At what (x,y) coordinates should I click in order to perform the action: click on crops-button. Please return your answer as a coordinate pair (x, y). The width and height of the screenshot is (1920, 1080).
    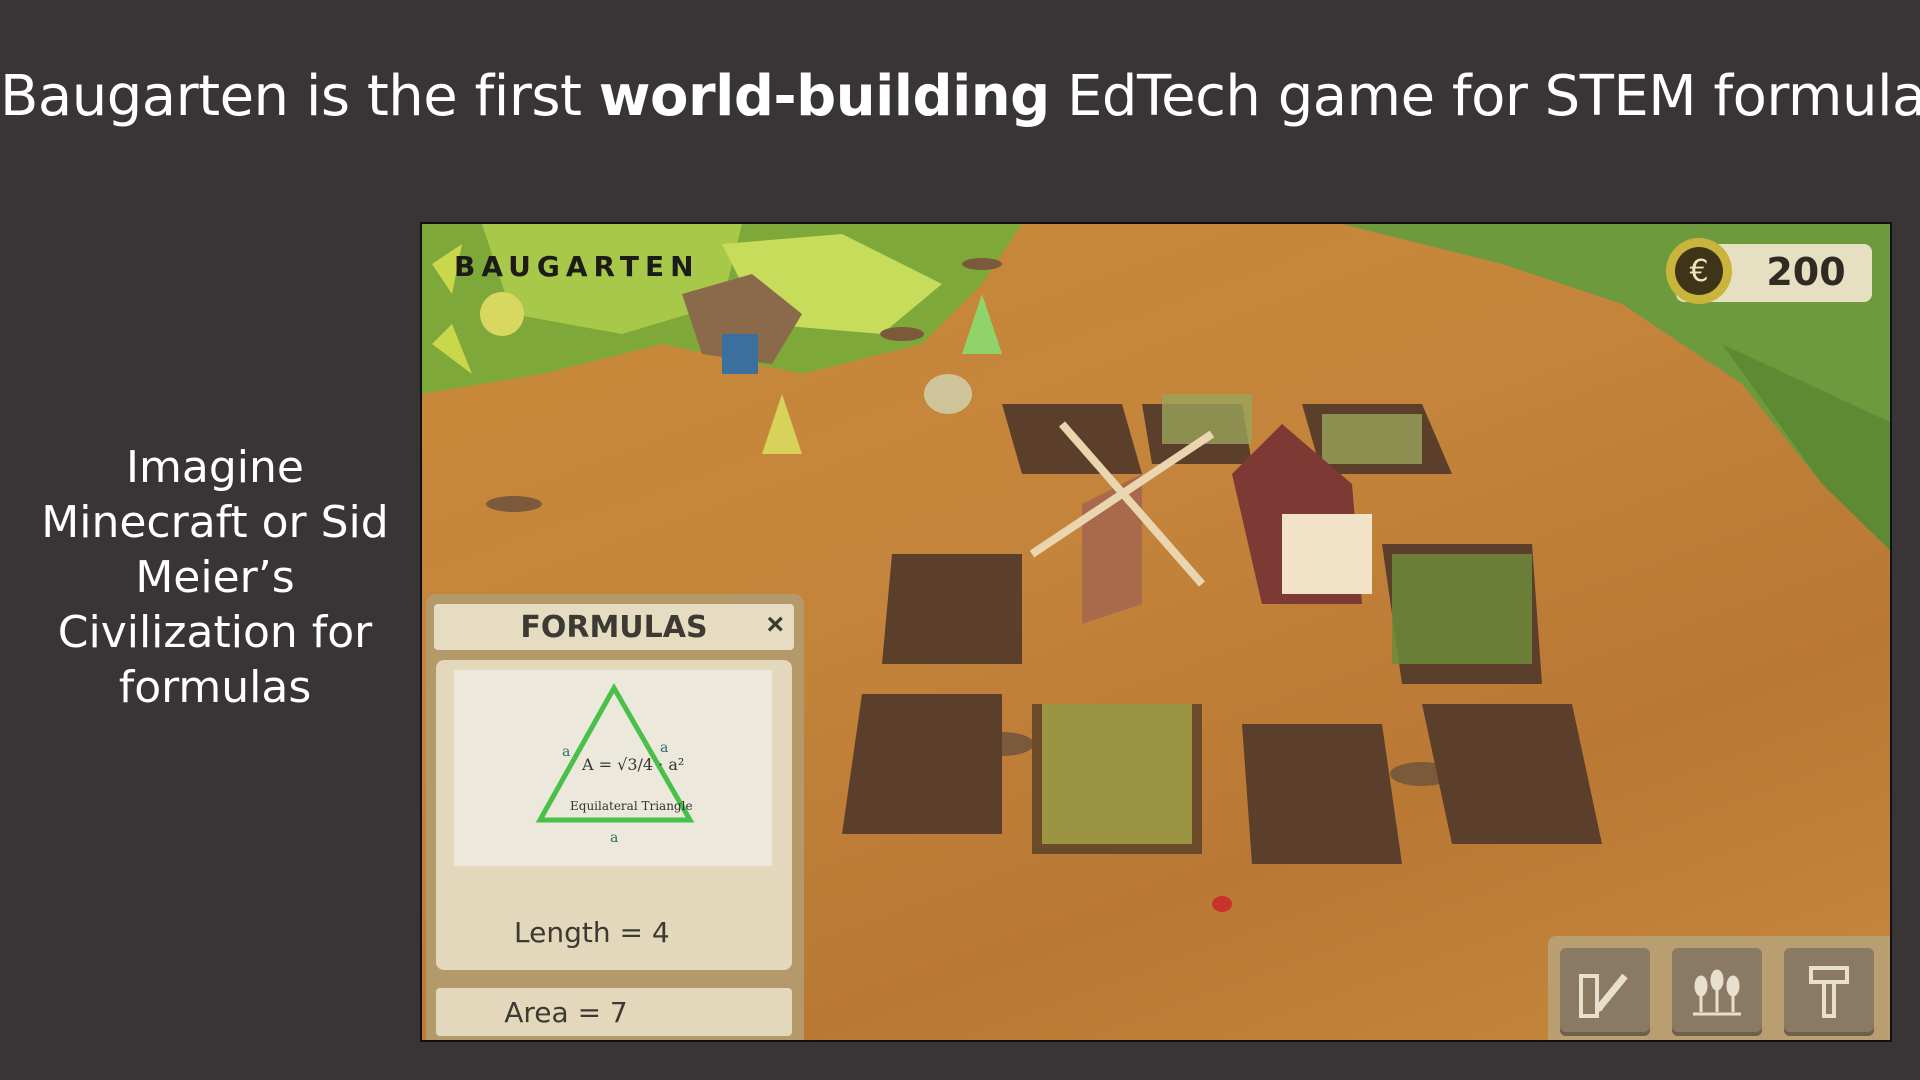
    Looking at the image, I should click on (1717, 992).